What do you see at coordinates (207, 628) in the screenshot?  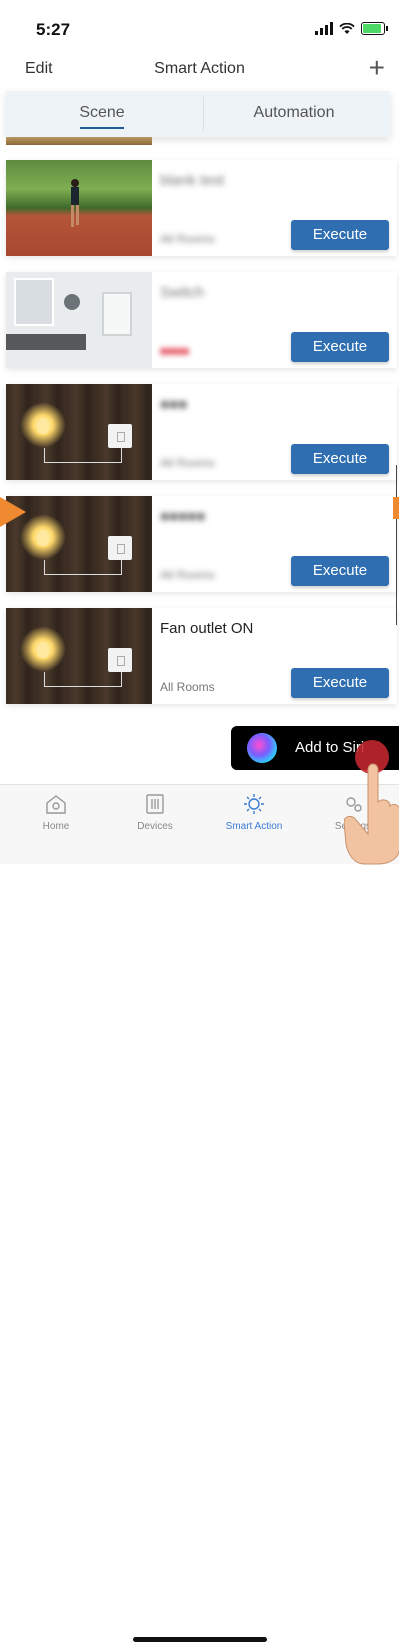 I see `scene-name: Fan outlet ON` at bounding box center [207, 628].